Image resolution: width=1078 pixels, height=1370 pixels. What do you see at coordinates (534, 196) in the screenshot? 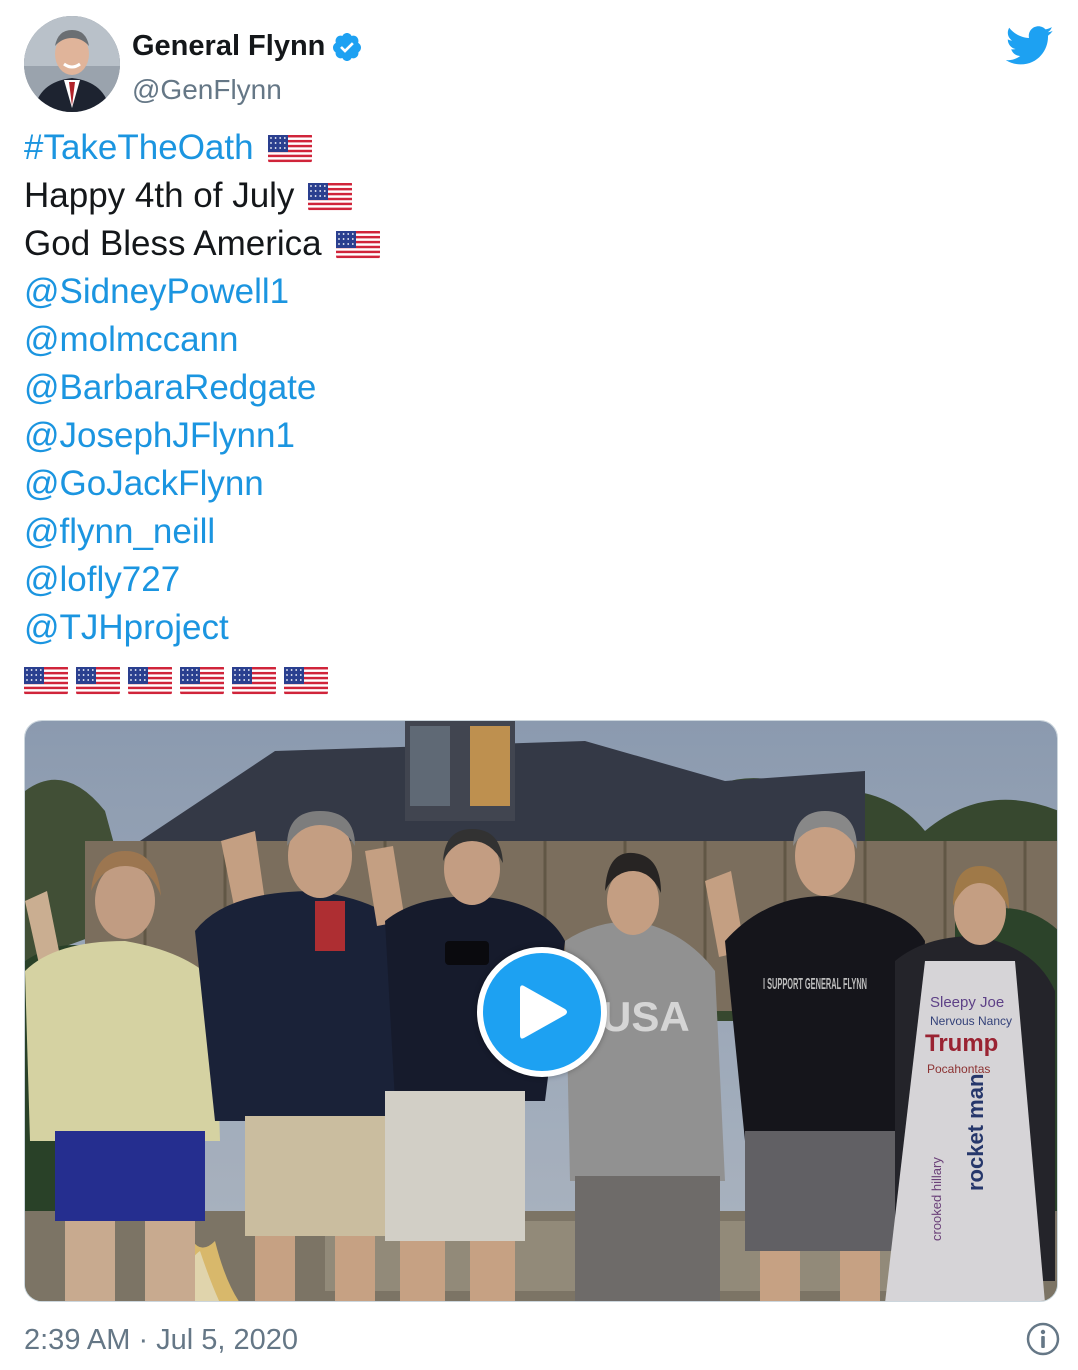
I see `tweet-line-2: Happy 4th of July` at bounding box center [534, 196].